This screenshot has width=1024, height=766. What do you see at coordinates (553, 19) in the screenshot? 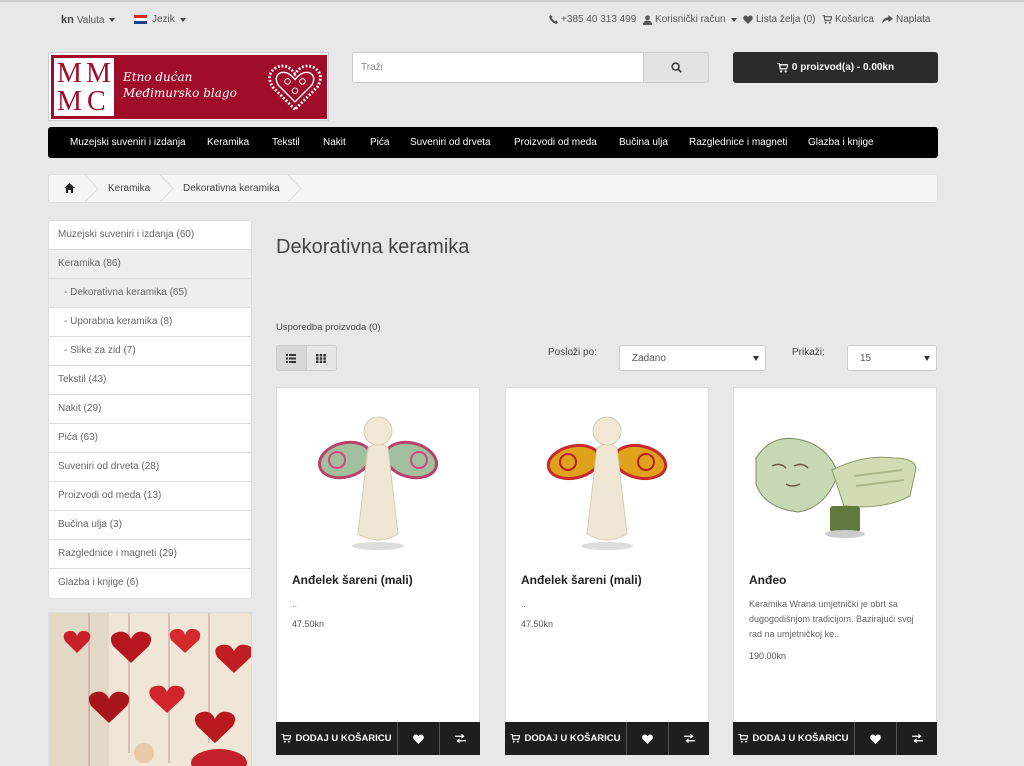
I see `phone-icon` at bounding box center [553, 19].